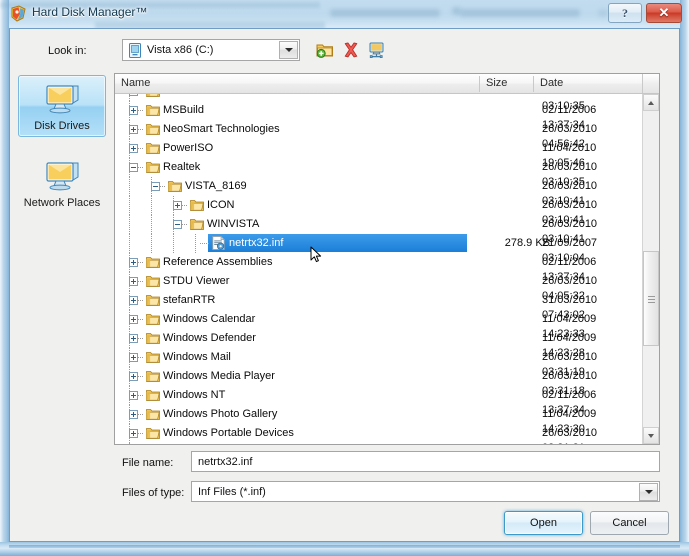 This screenshot has width=689, height=556. Describe the element at coordinates (651, 435) in the screenshot. I see `scroll-down-button` at that location.